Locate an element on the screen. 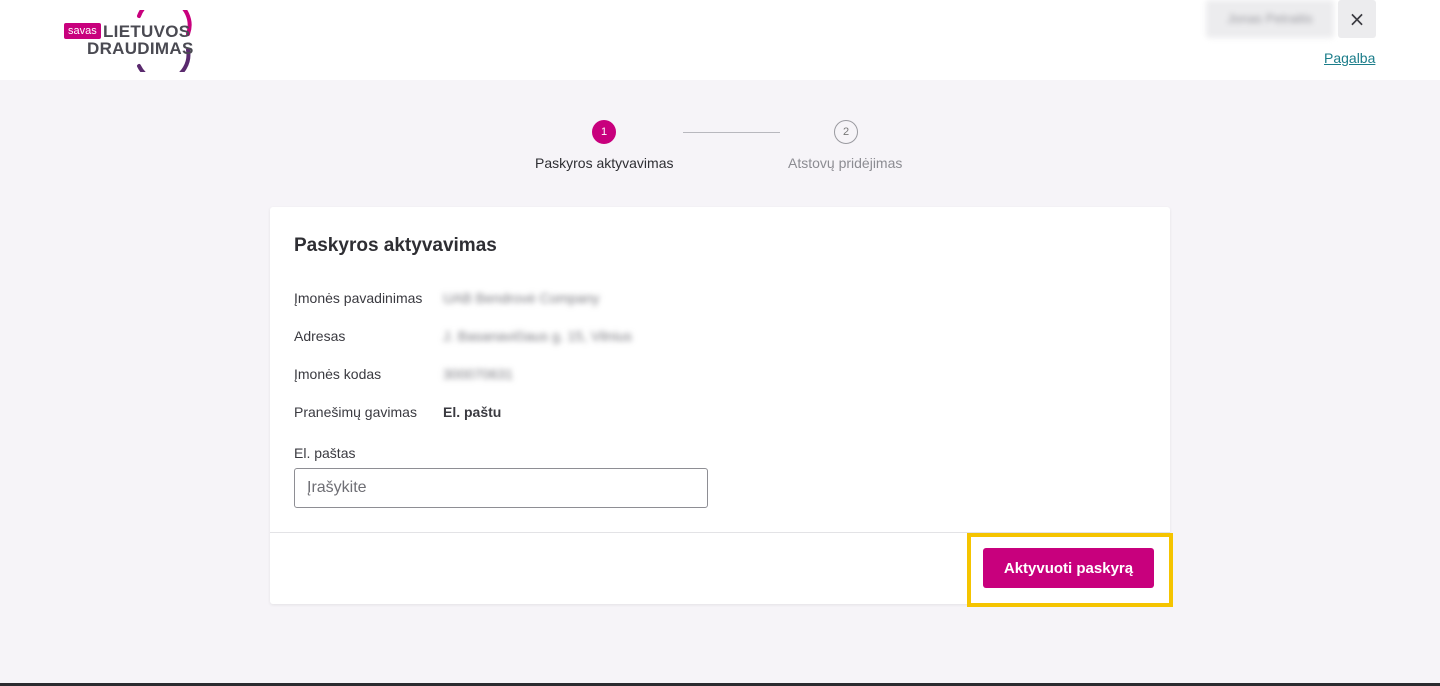 This screenshot has width=1440, height=686. company-code-label: Įmonės kodas is located at coordinates (338, 374).